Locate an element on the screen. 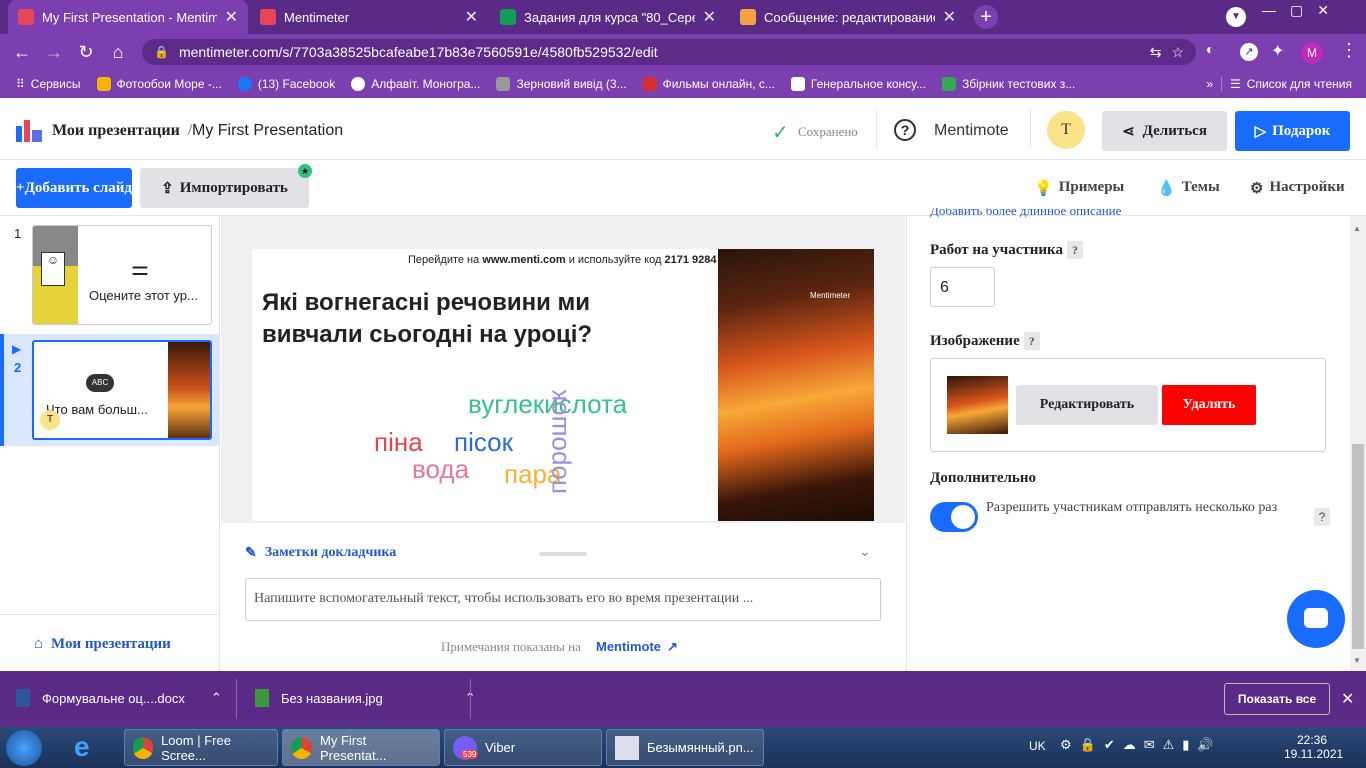 This screenshot has height=768, width=1366. examples-button: 💡 Примеры is located at coordinates (1079, 188).